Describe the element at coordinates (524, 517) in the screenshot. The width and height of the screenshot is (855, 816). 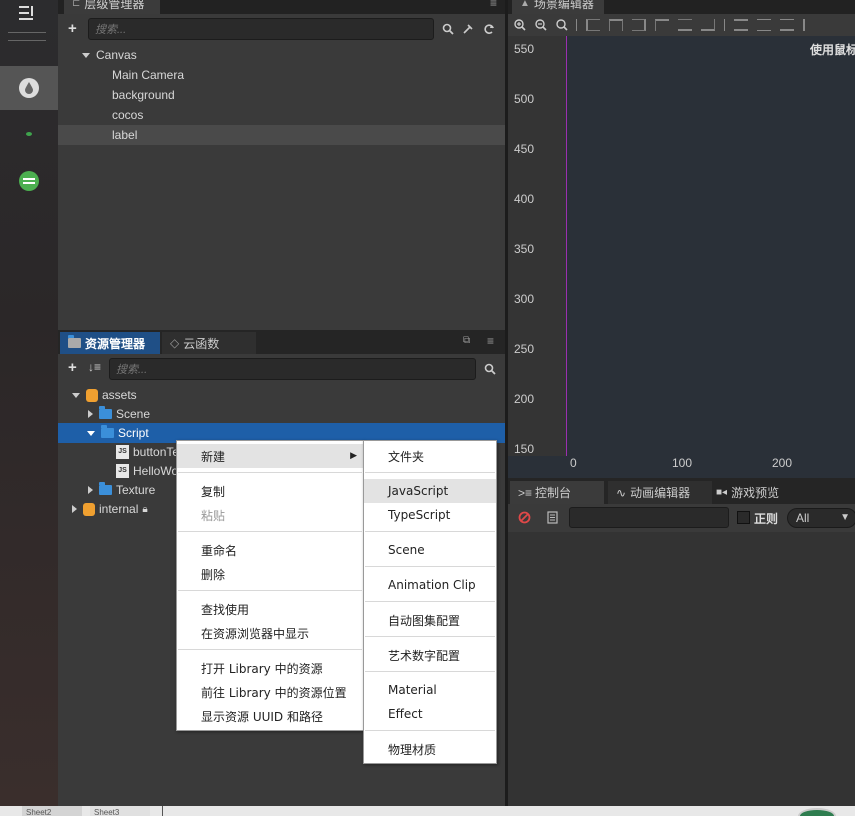
I see `clear-icon` at that location.